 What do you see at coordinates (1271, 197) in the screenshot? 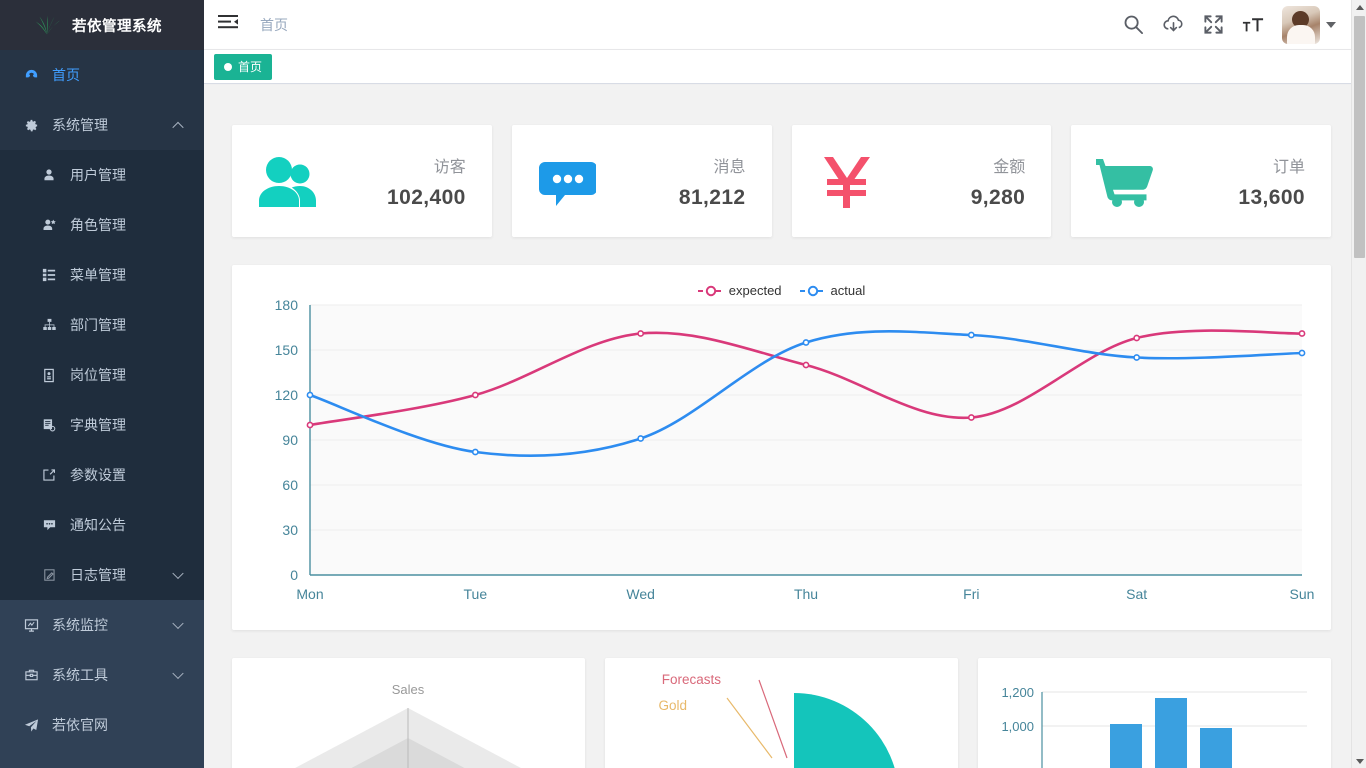
I see `panel-card-value: 13,600` at bounding box center [1271, 197].